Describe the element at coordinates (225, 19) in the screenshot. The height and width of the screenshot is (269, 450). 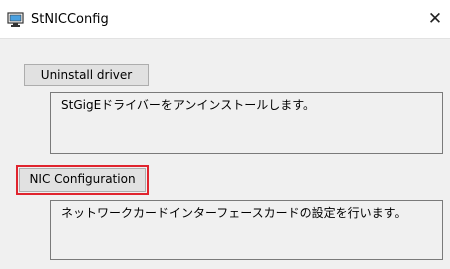
I see `title-bar: StNICConfig ✕` at that location.